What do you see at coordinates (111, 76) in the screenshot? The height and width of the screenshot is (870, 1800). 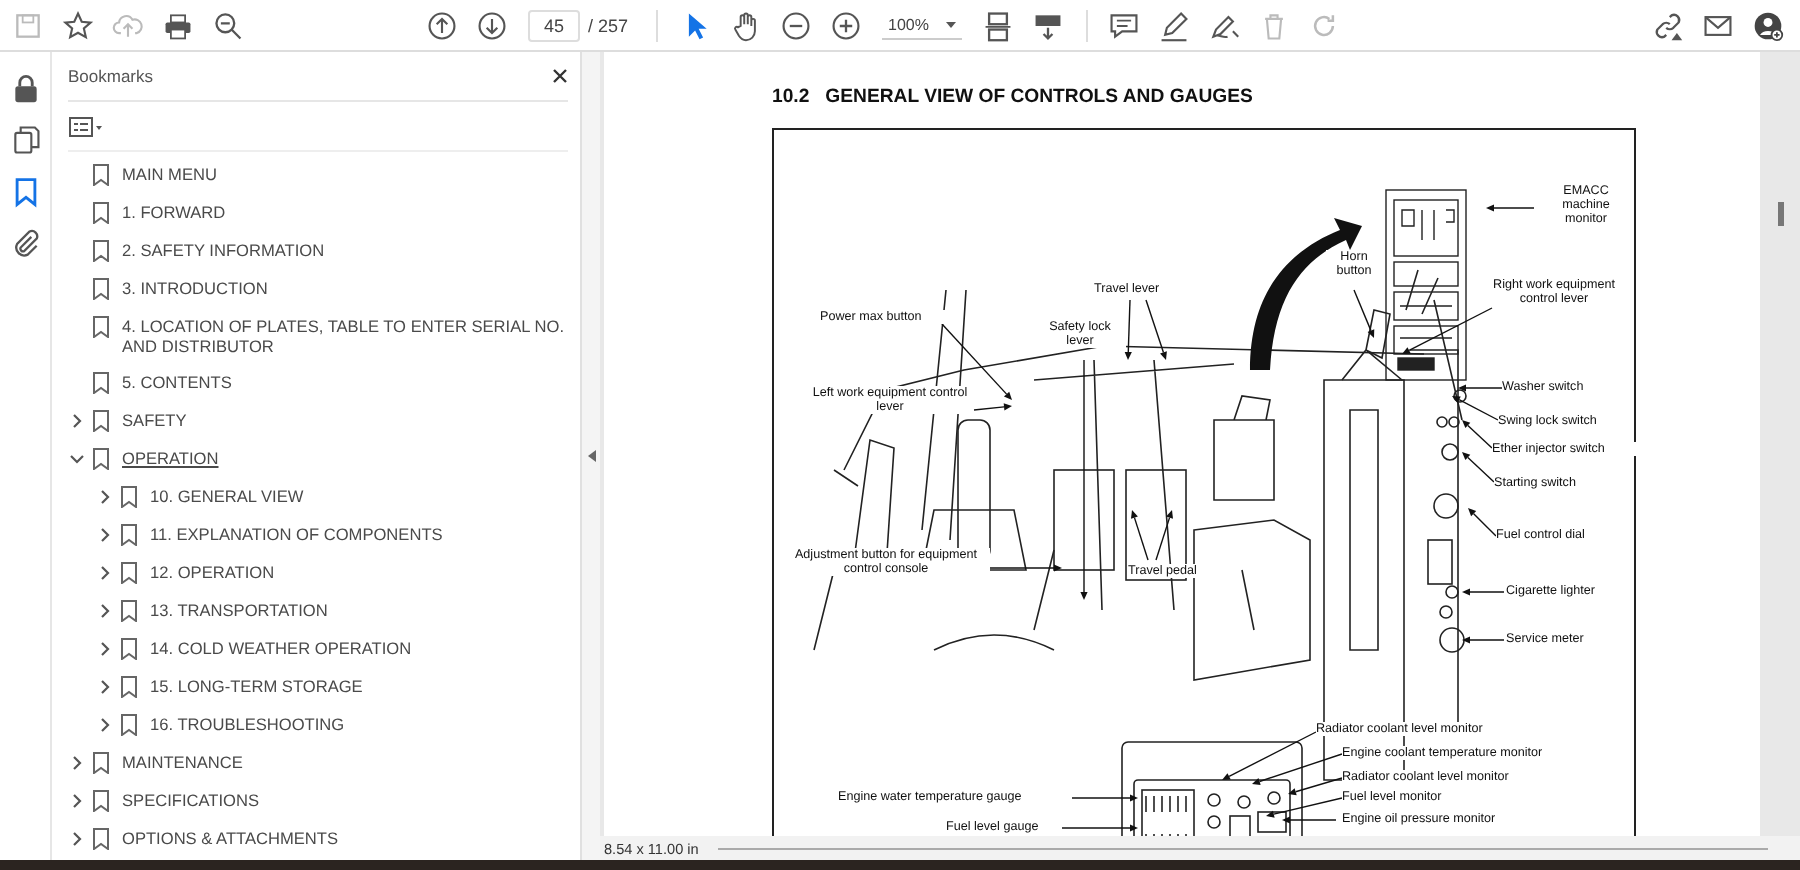 I see `panel-title: Bookmarks` at bounding box center [111, 76].